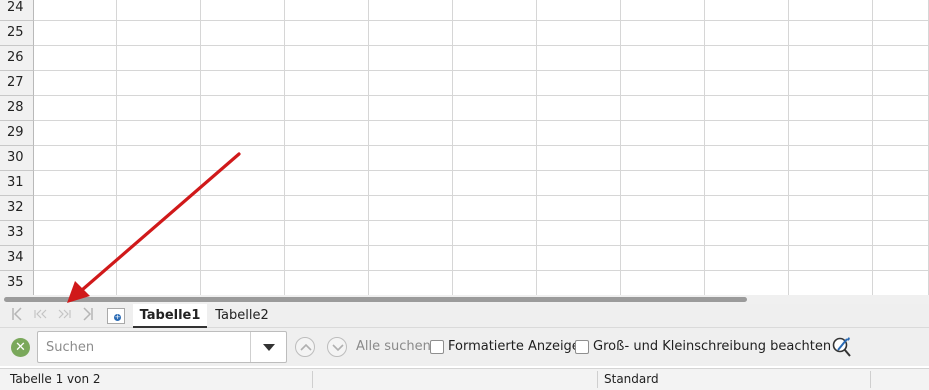 The height and width of the screenshot is (390, 929). What do you see at coordinates (17, 108) in the screenshot?
I see `row-header: 28` at bounding box center [17, 108].